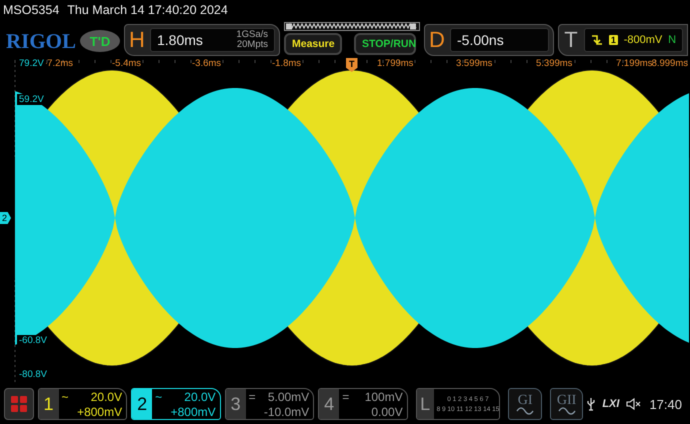  I want to click on falling-edge-icon, so click(596, 40).